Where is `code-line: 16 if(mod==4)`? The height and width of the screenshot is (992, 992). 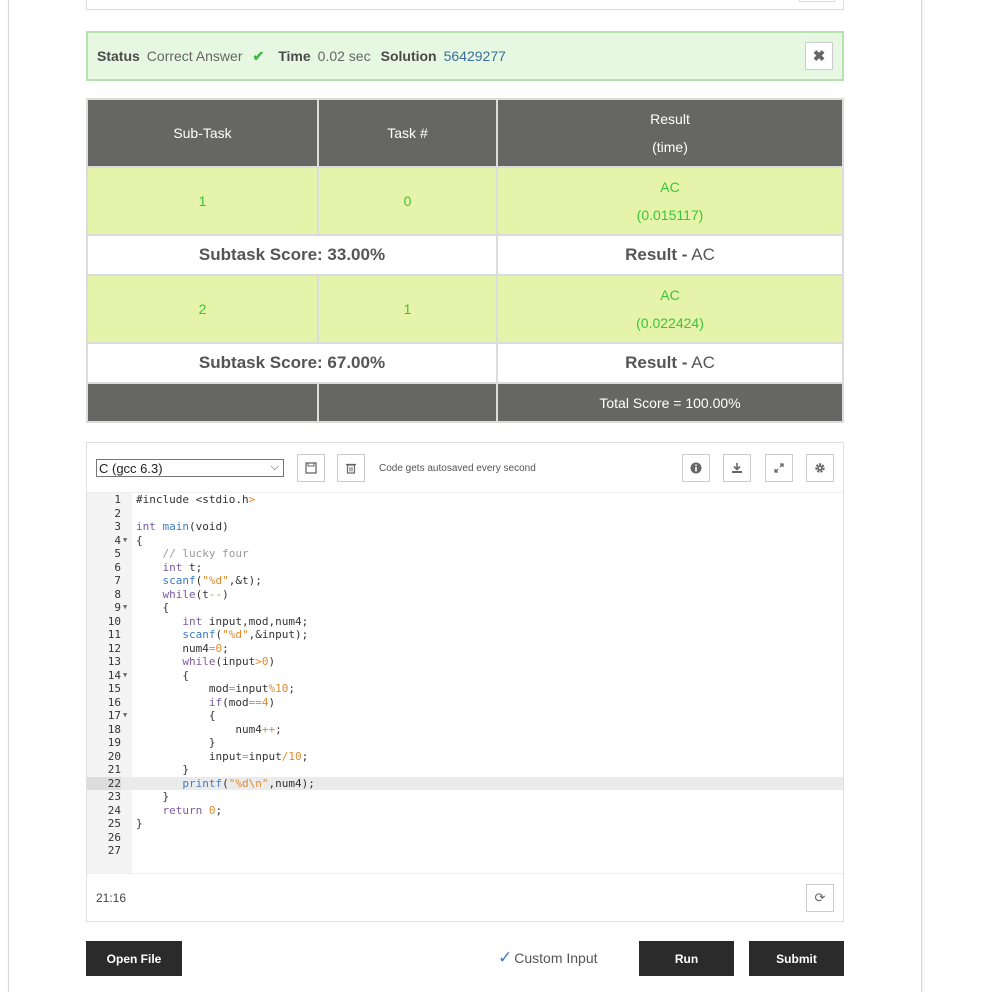 code-line: 16 if(mod==4) is located at coordinates (465, 703).